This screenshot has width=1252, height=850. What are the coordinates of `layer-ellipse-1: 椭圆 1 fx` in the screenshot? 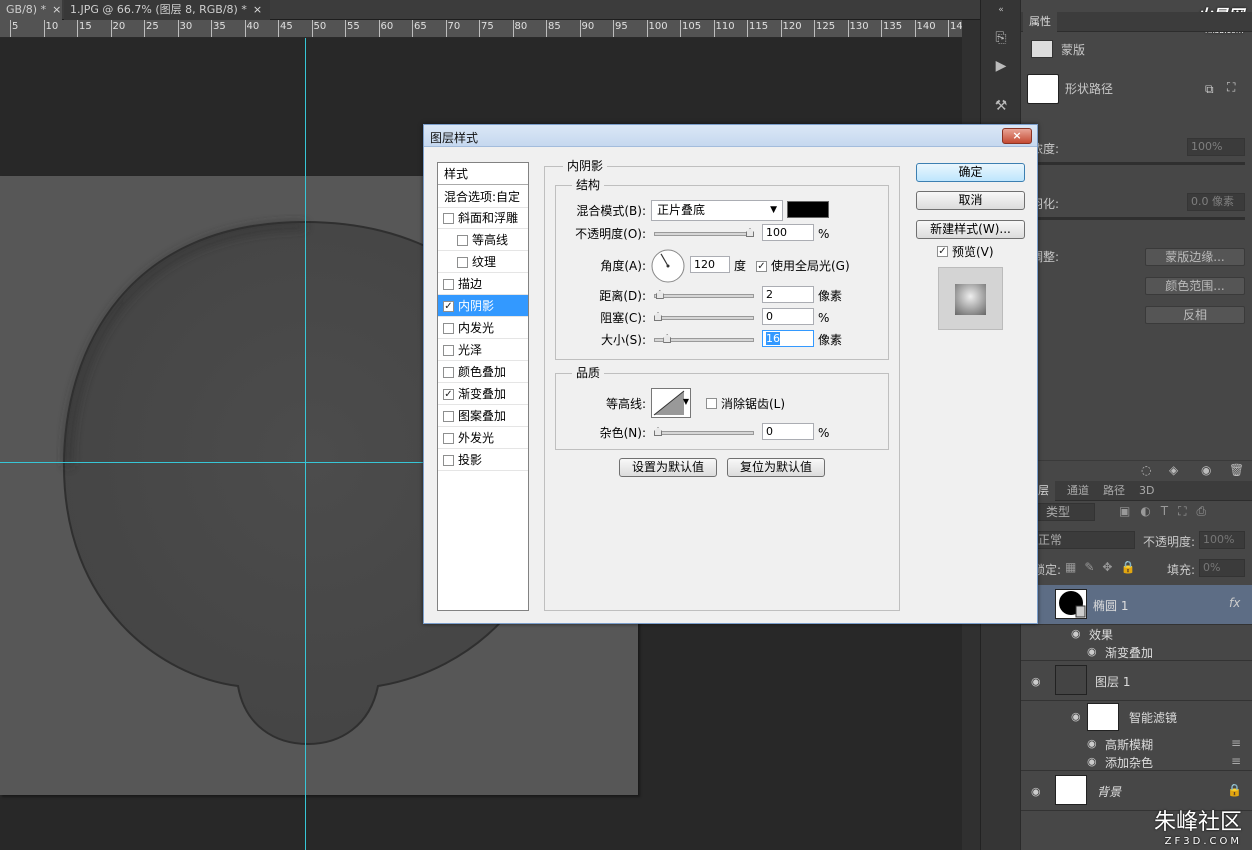 It's located at (1136, 605).